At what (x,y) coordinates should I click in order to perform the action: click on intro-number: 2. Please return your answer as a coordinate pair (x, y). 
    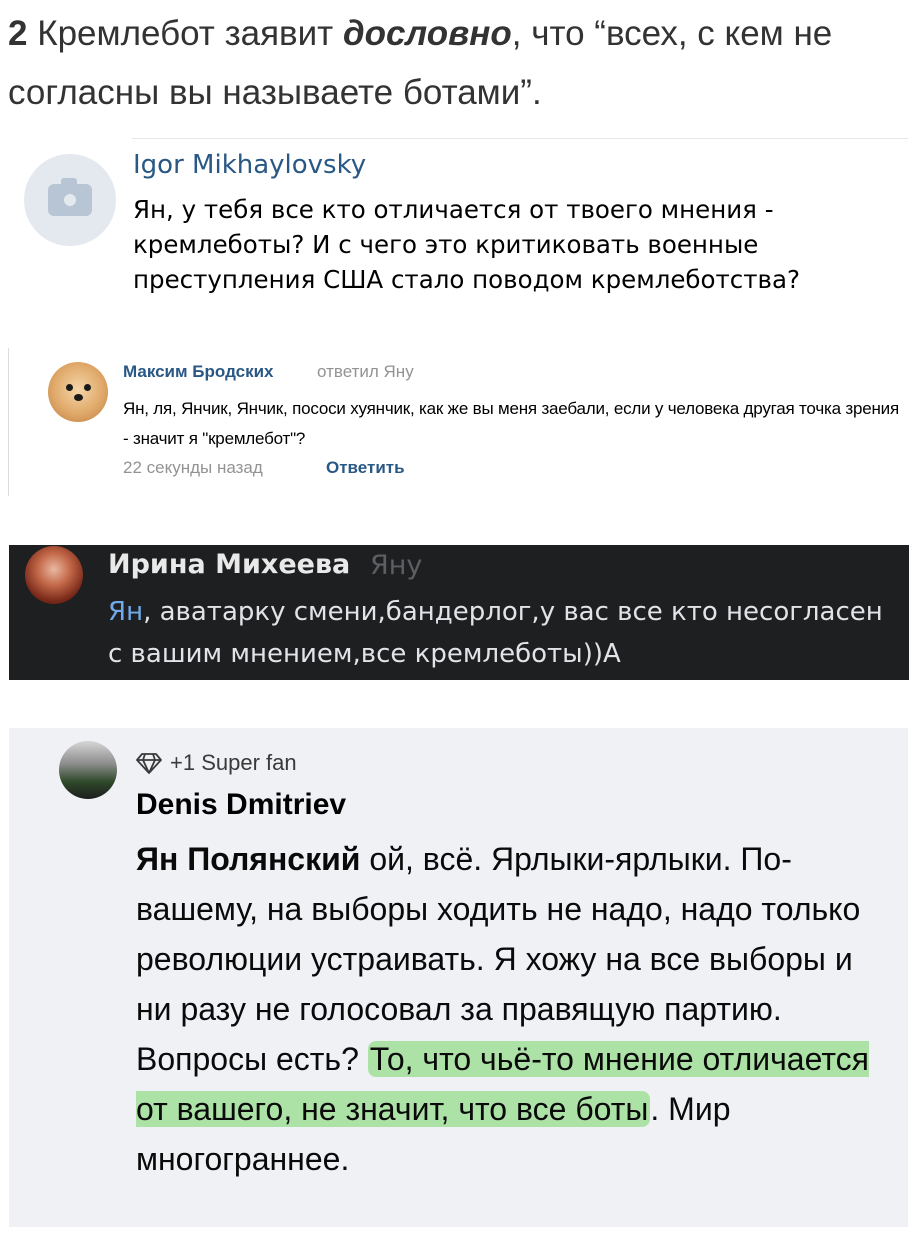
    Looking at the image, I should click on (18, 33).